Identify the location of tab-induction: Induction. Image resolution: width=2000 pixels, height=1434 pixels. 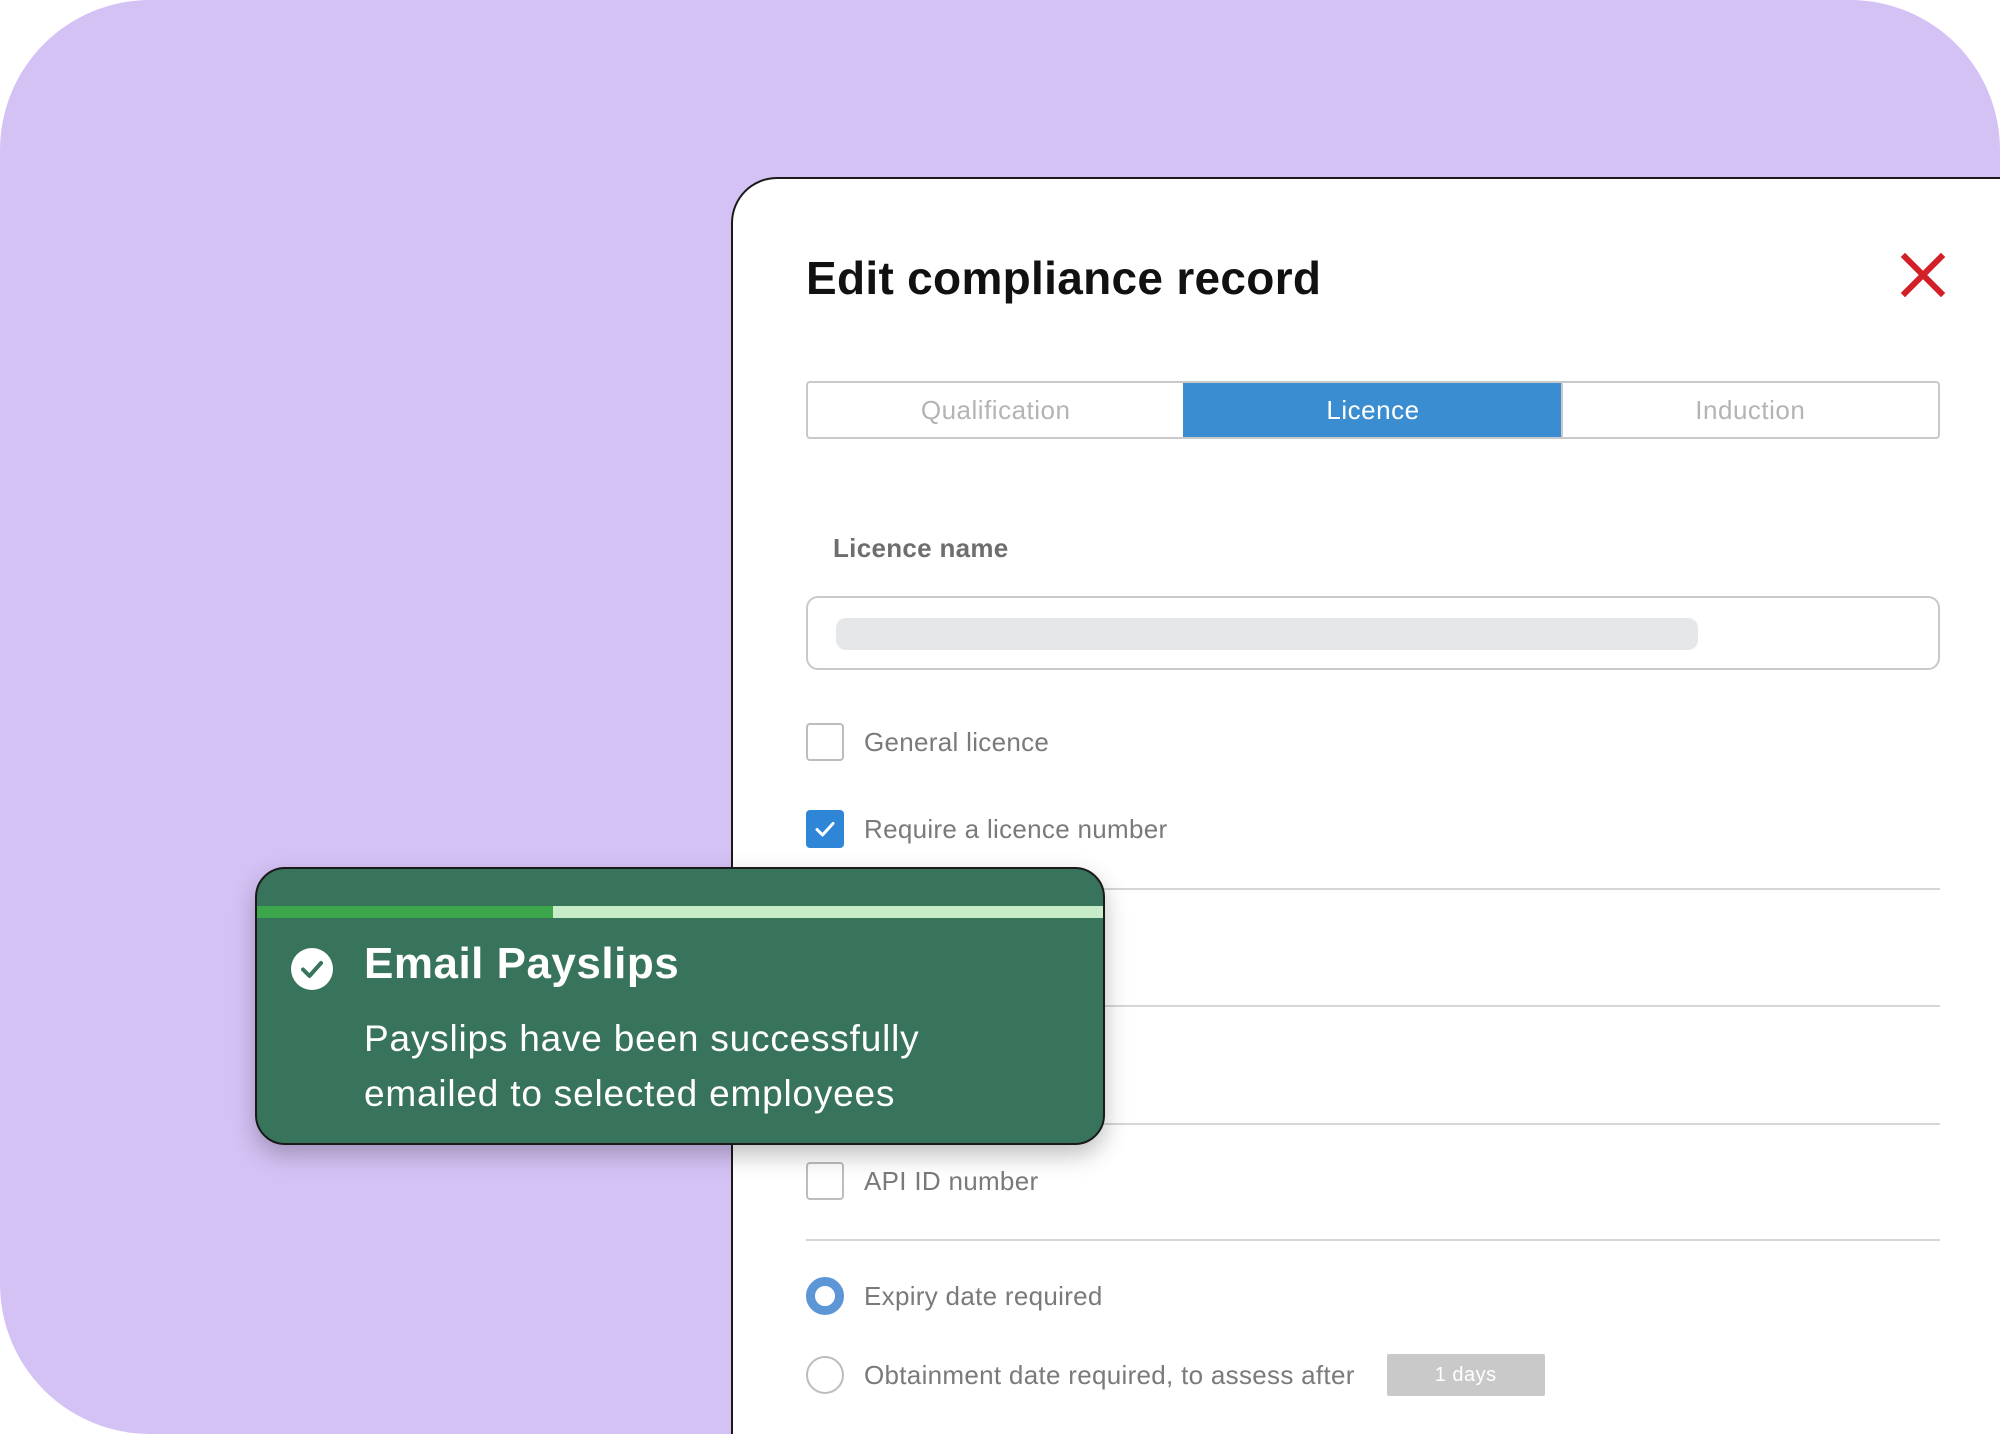
(1749, 410).